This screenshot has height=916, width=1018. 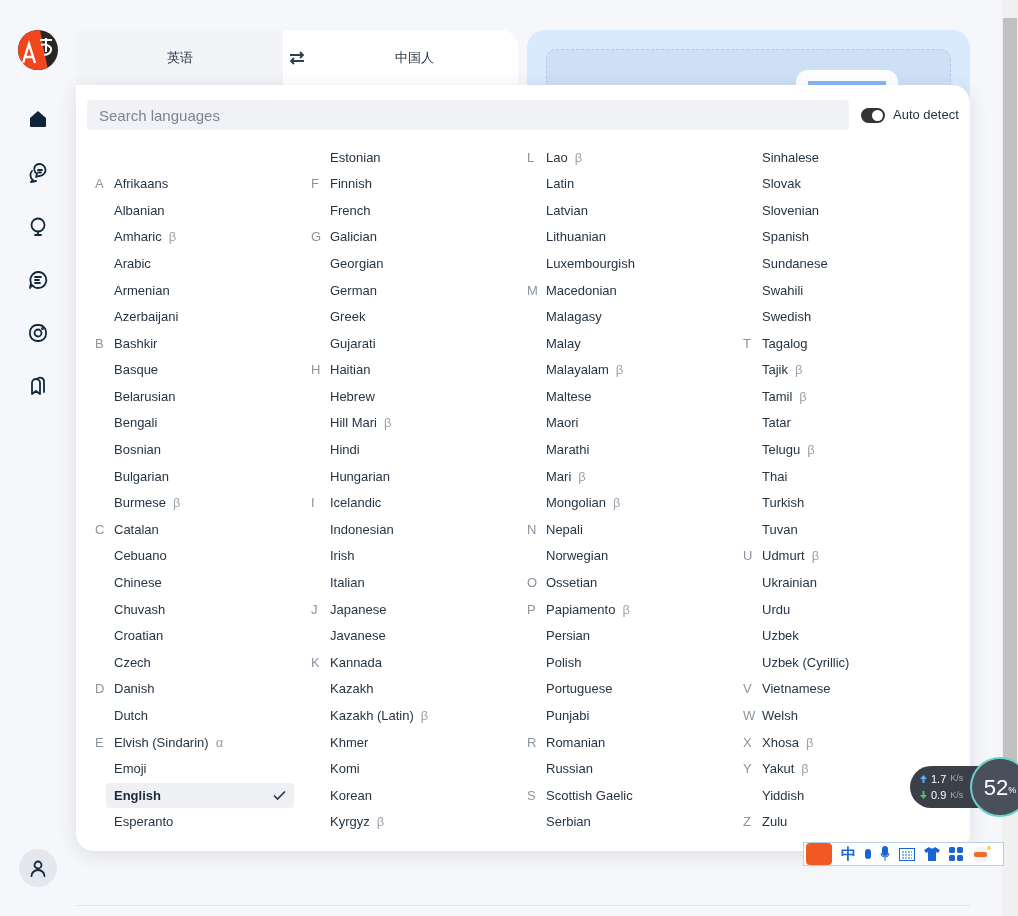 I want to click on language-option: Hebrew, so click(x=352, y=397).